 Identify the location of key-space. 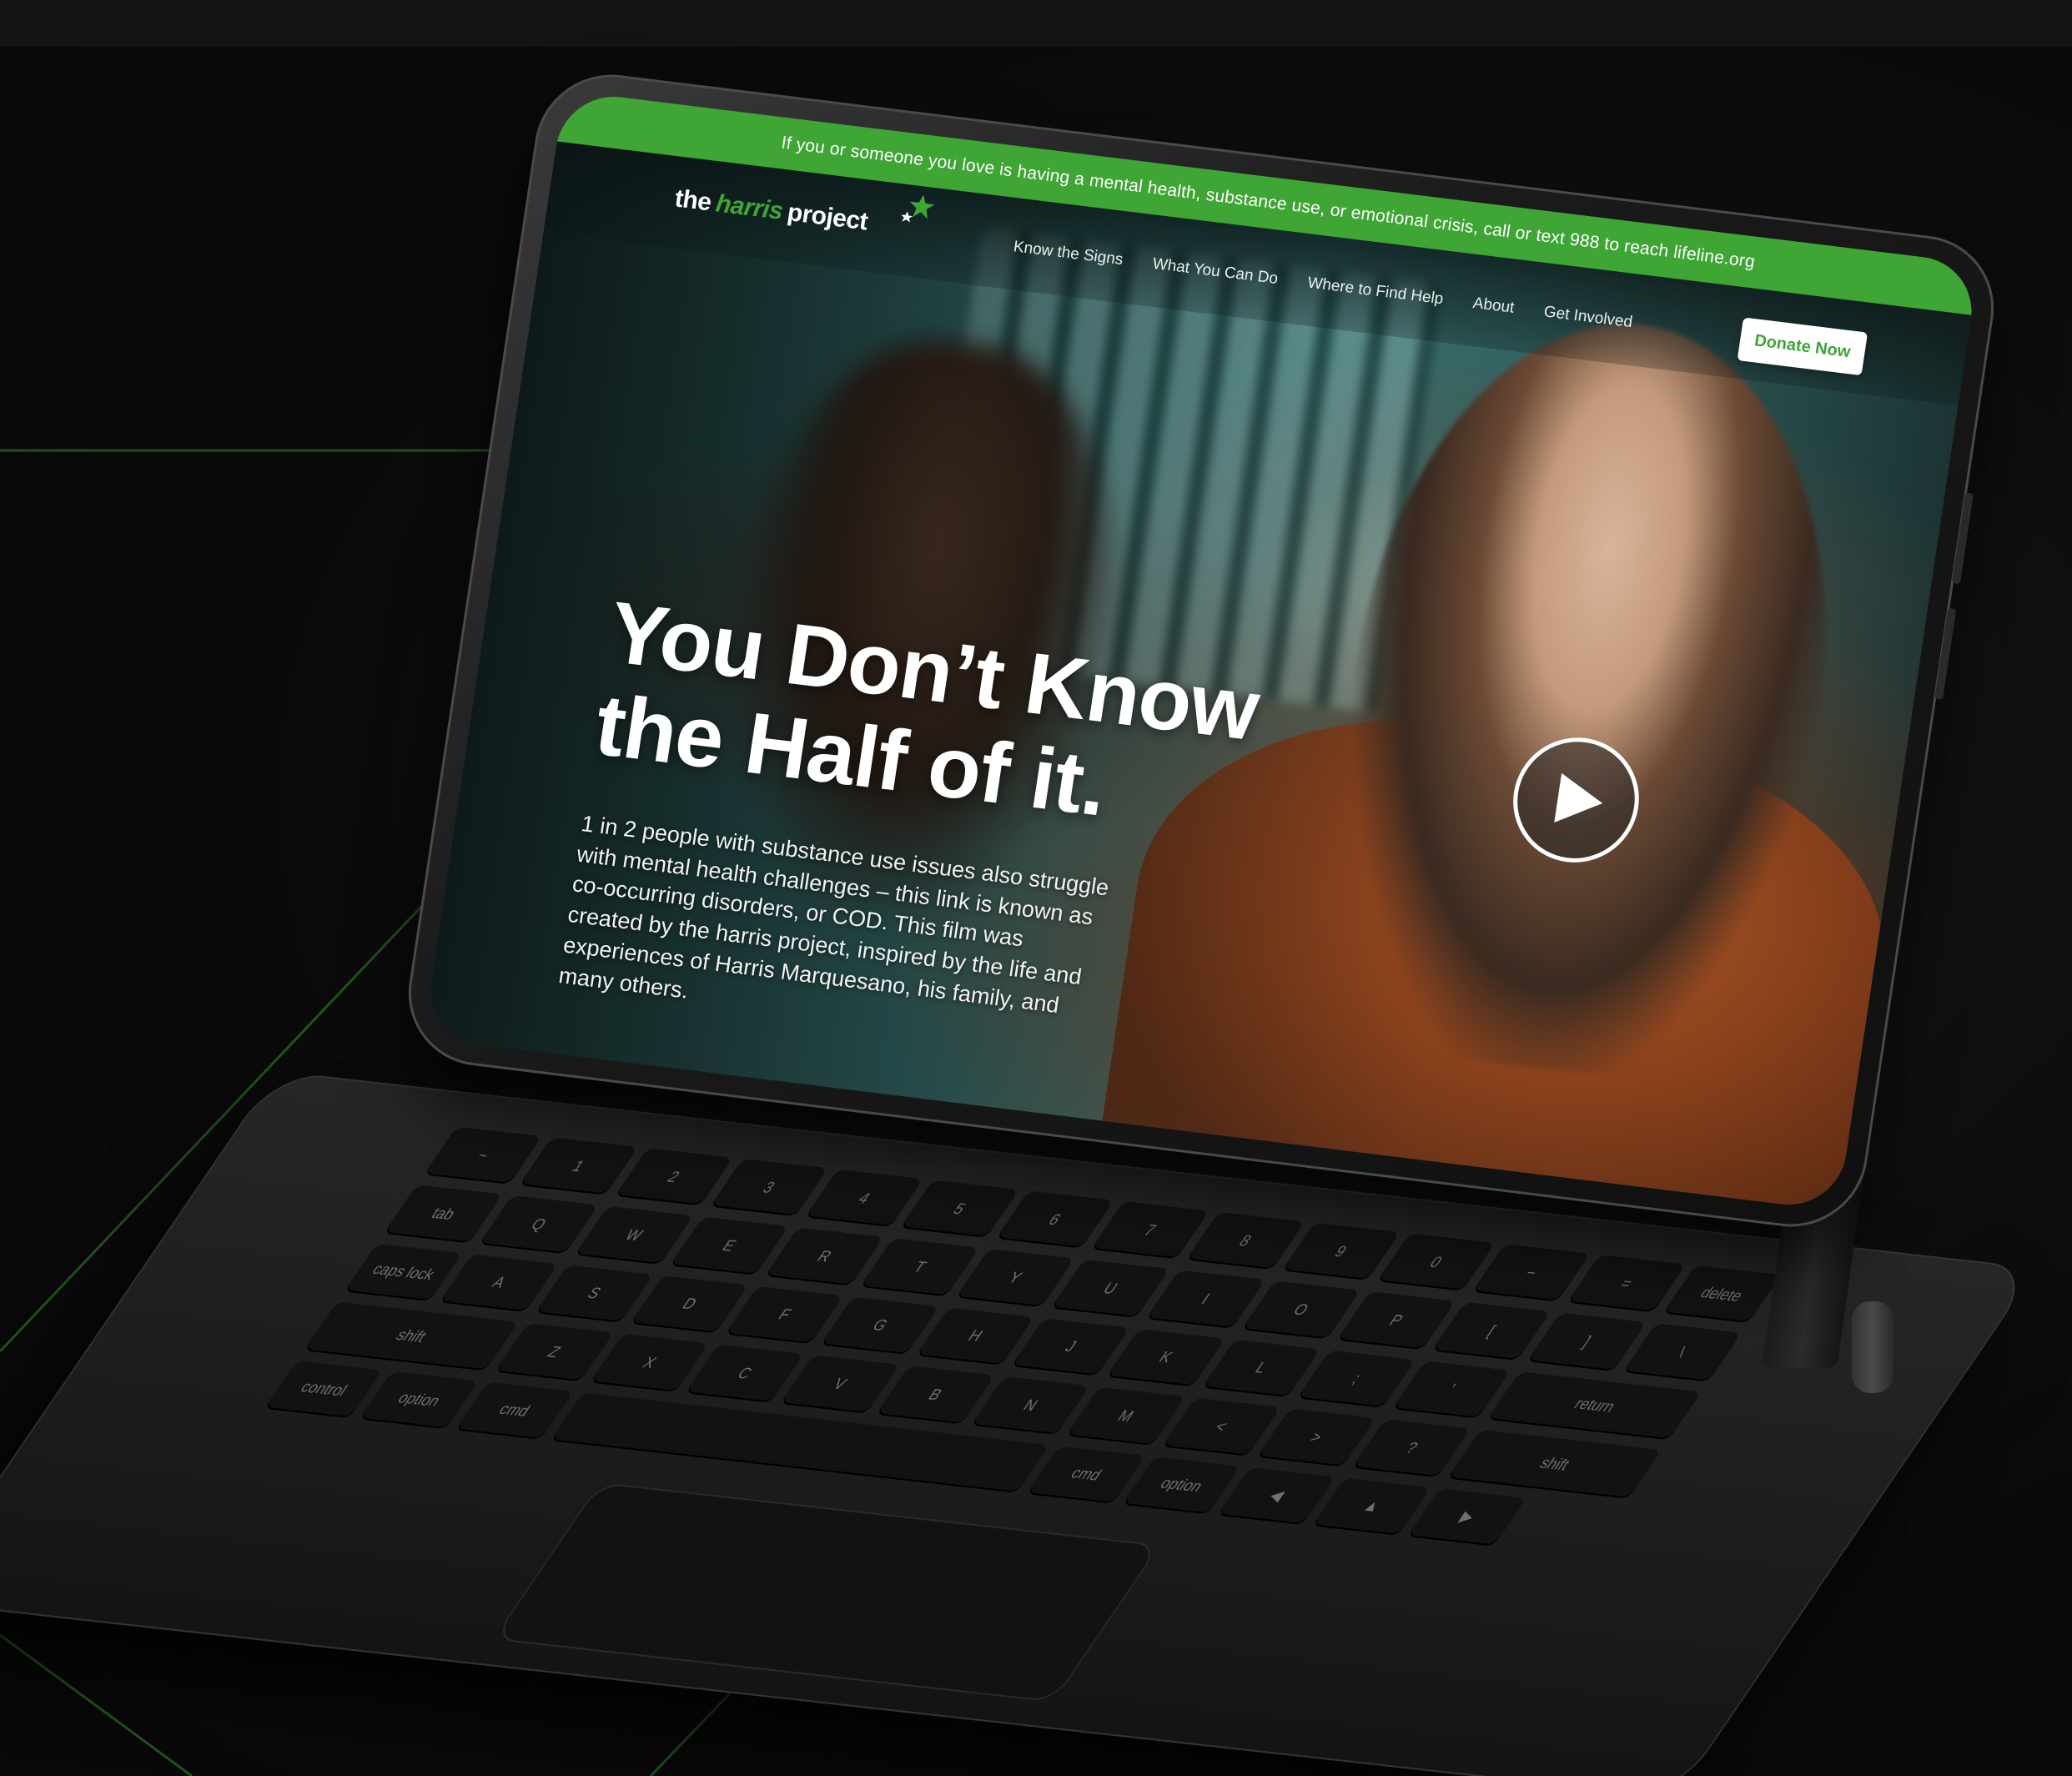
(800, 1442).